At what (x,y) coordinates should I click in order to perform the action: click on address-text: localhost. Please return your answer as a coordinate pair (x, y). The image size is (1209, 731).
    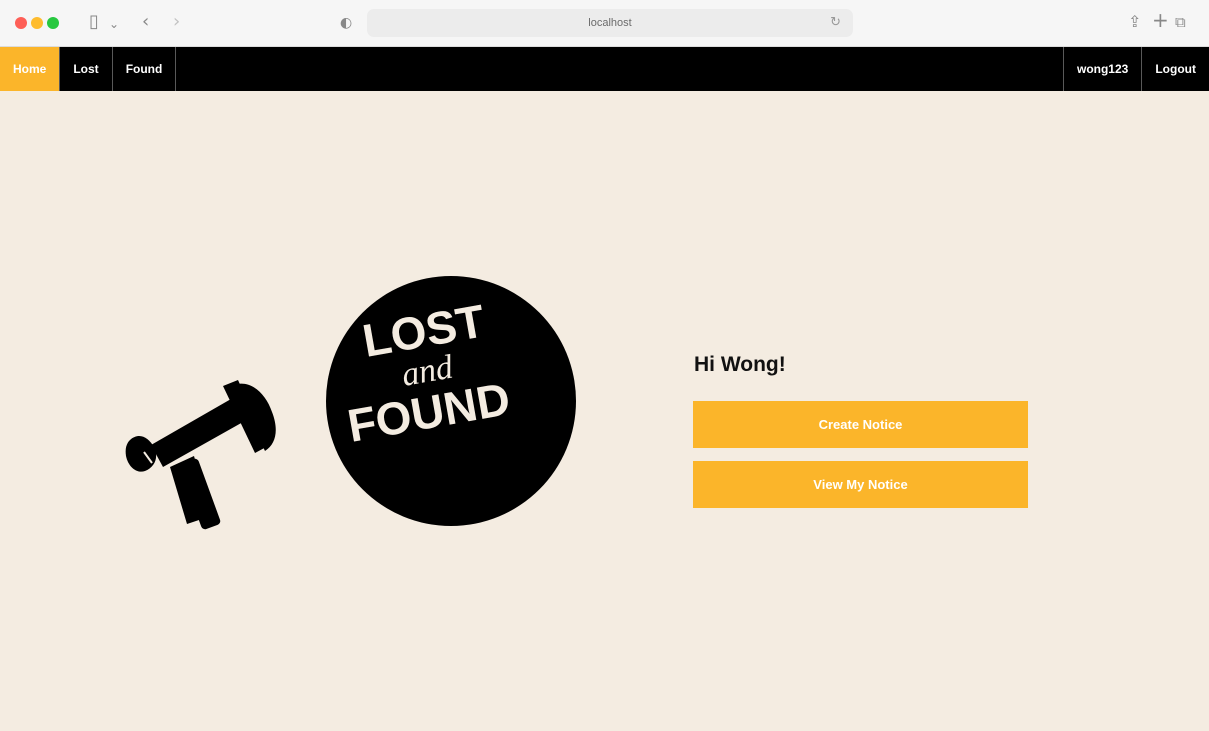
    Looking at the image, I should click on (610, 23).